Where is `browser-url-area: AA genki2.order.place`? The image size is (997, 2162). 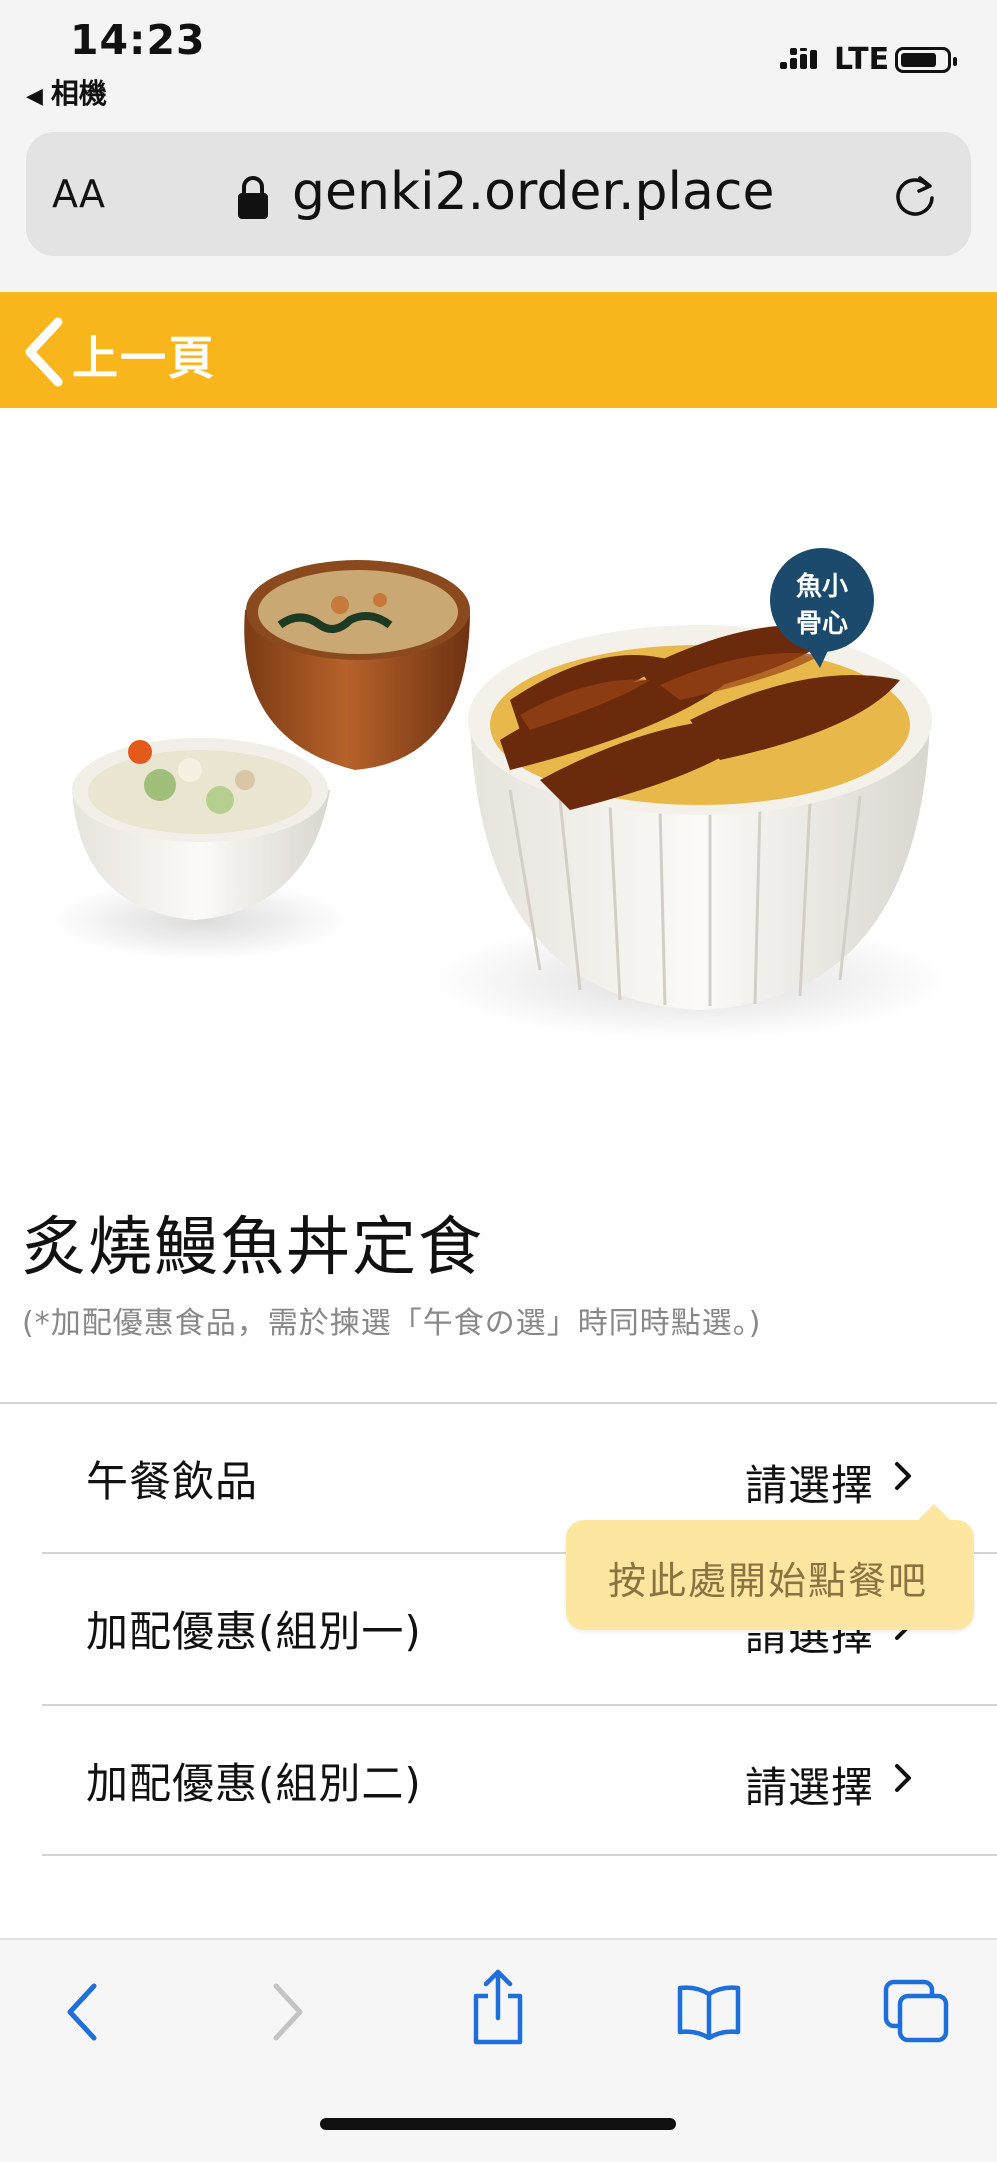
browser-url-area: AA genki2.order.place is located at coordinates (498, 211).